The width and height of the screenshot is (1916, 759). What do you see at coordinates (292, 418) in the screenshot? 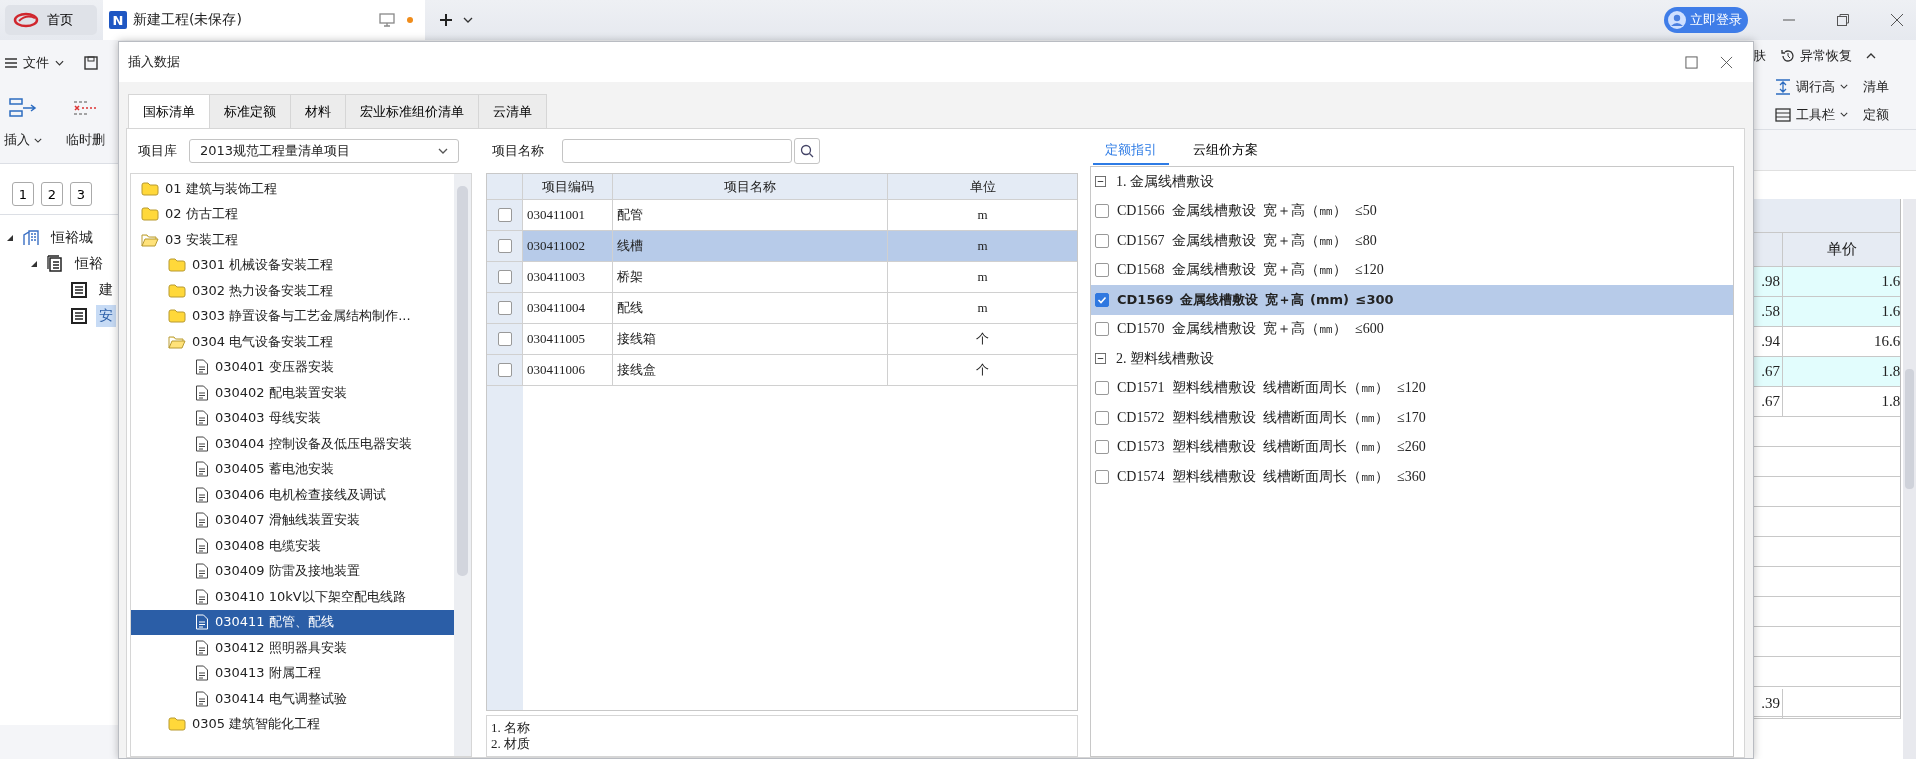
I see `tree-item: 030403 母线安装` at bounding box center [292, 418].